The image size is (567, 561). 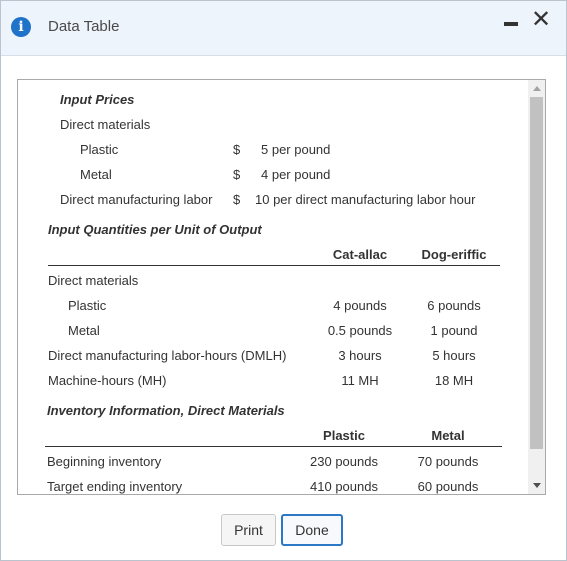 What do you see at coordinates (283, 28) in the screenshot?
I see `title-bar: i Data Table ✕` at bounding box center [283, 28].